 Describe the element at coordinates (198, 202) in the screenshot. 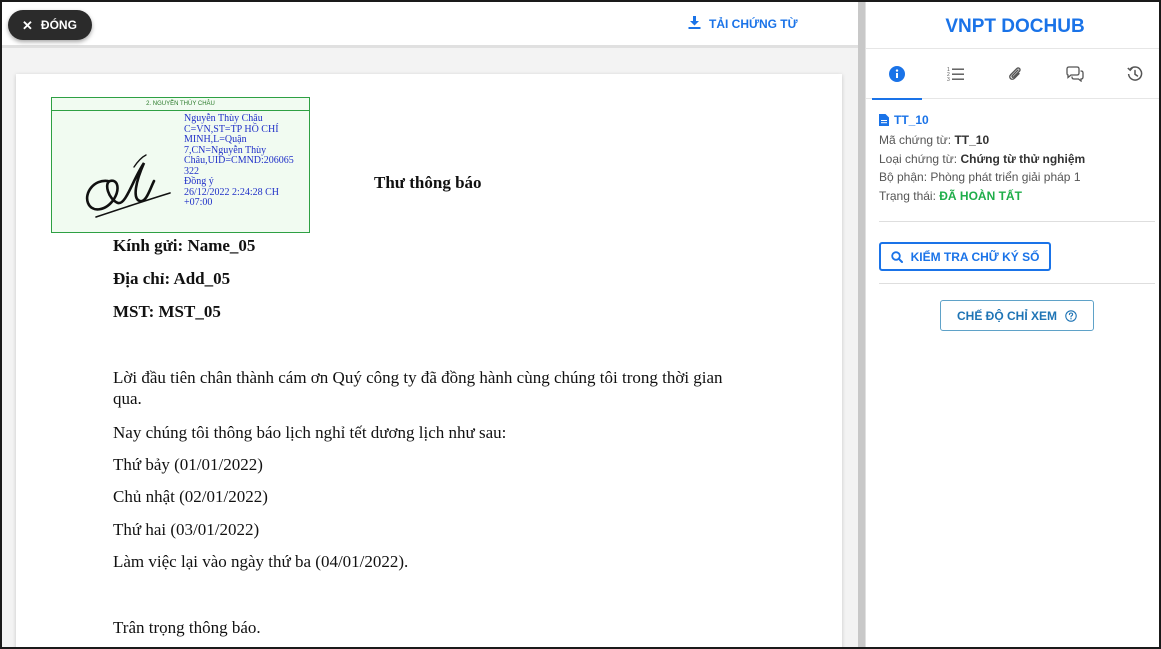

I see `signature-line: +07:00` at that location.